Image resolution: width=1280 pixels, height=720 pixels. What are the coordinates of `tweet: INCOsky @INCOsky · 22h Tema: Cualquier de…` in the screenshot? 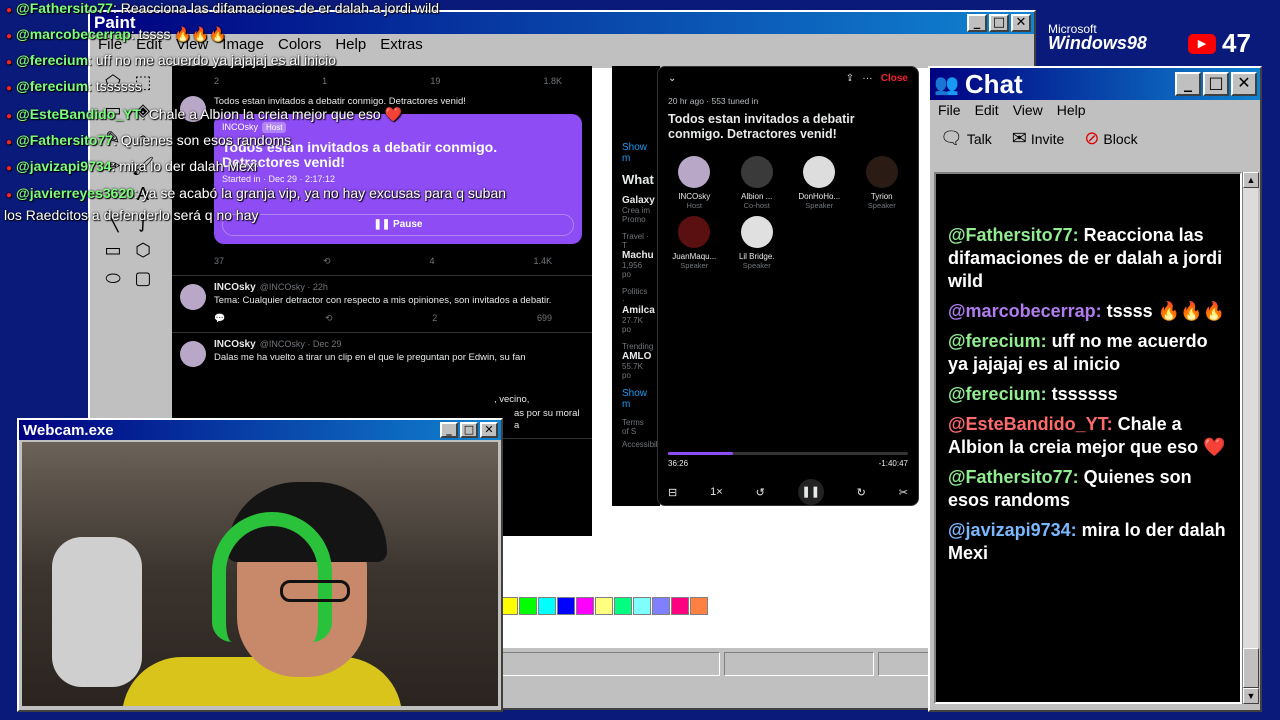 It's located at (382, 304).